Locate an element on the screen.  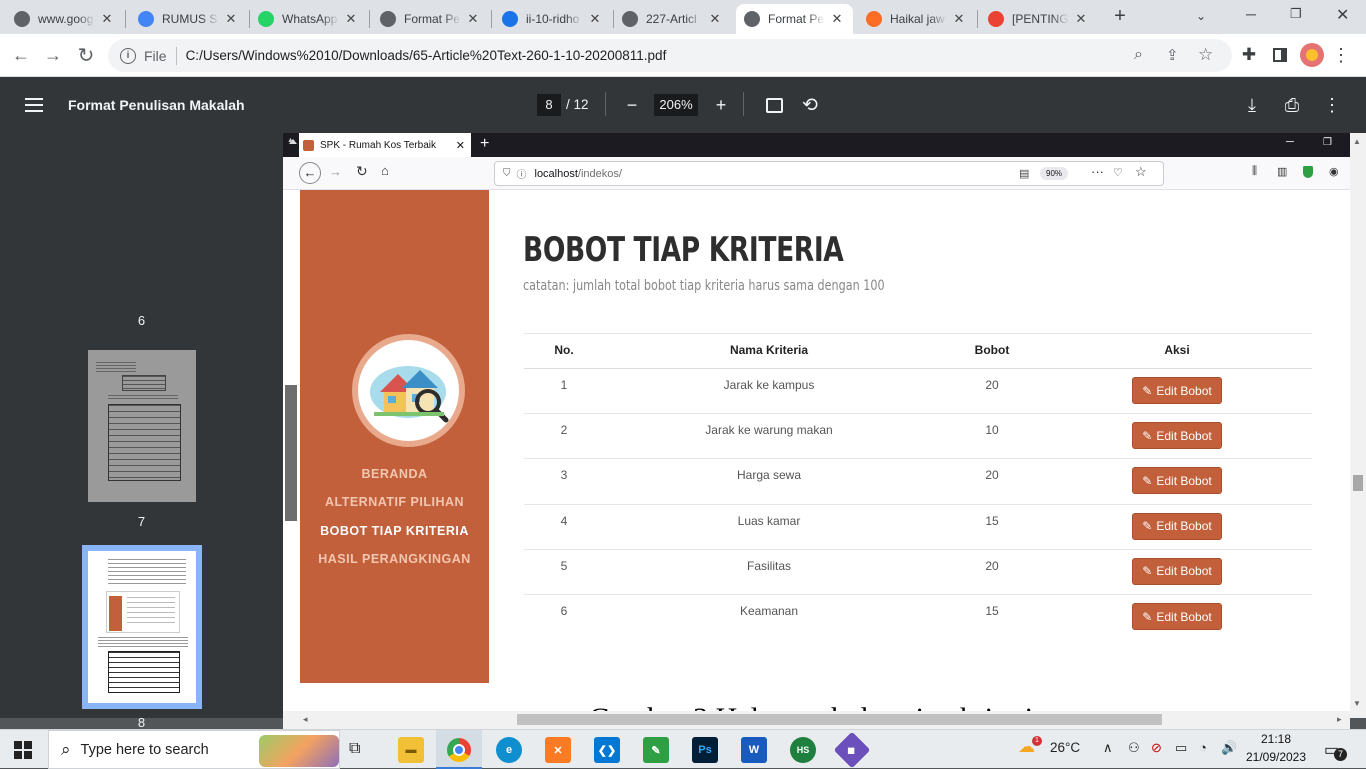
info-icon: i is located at coordinates (128, 55).